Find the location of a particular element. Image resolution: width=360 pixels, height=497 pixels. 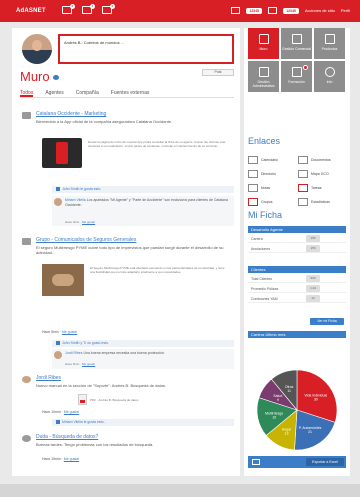

notes-icon is located at coordinates (253, 188).